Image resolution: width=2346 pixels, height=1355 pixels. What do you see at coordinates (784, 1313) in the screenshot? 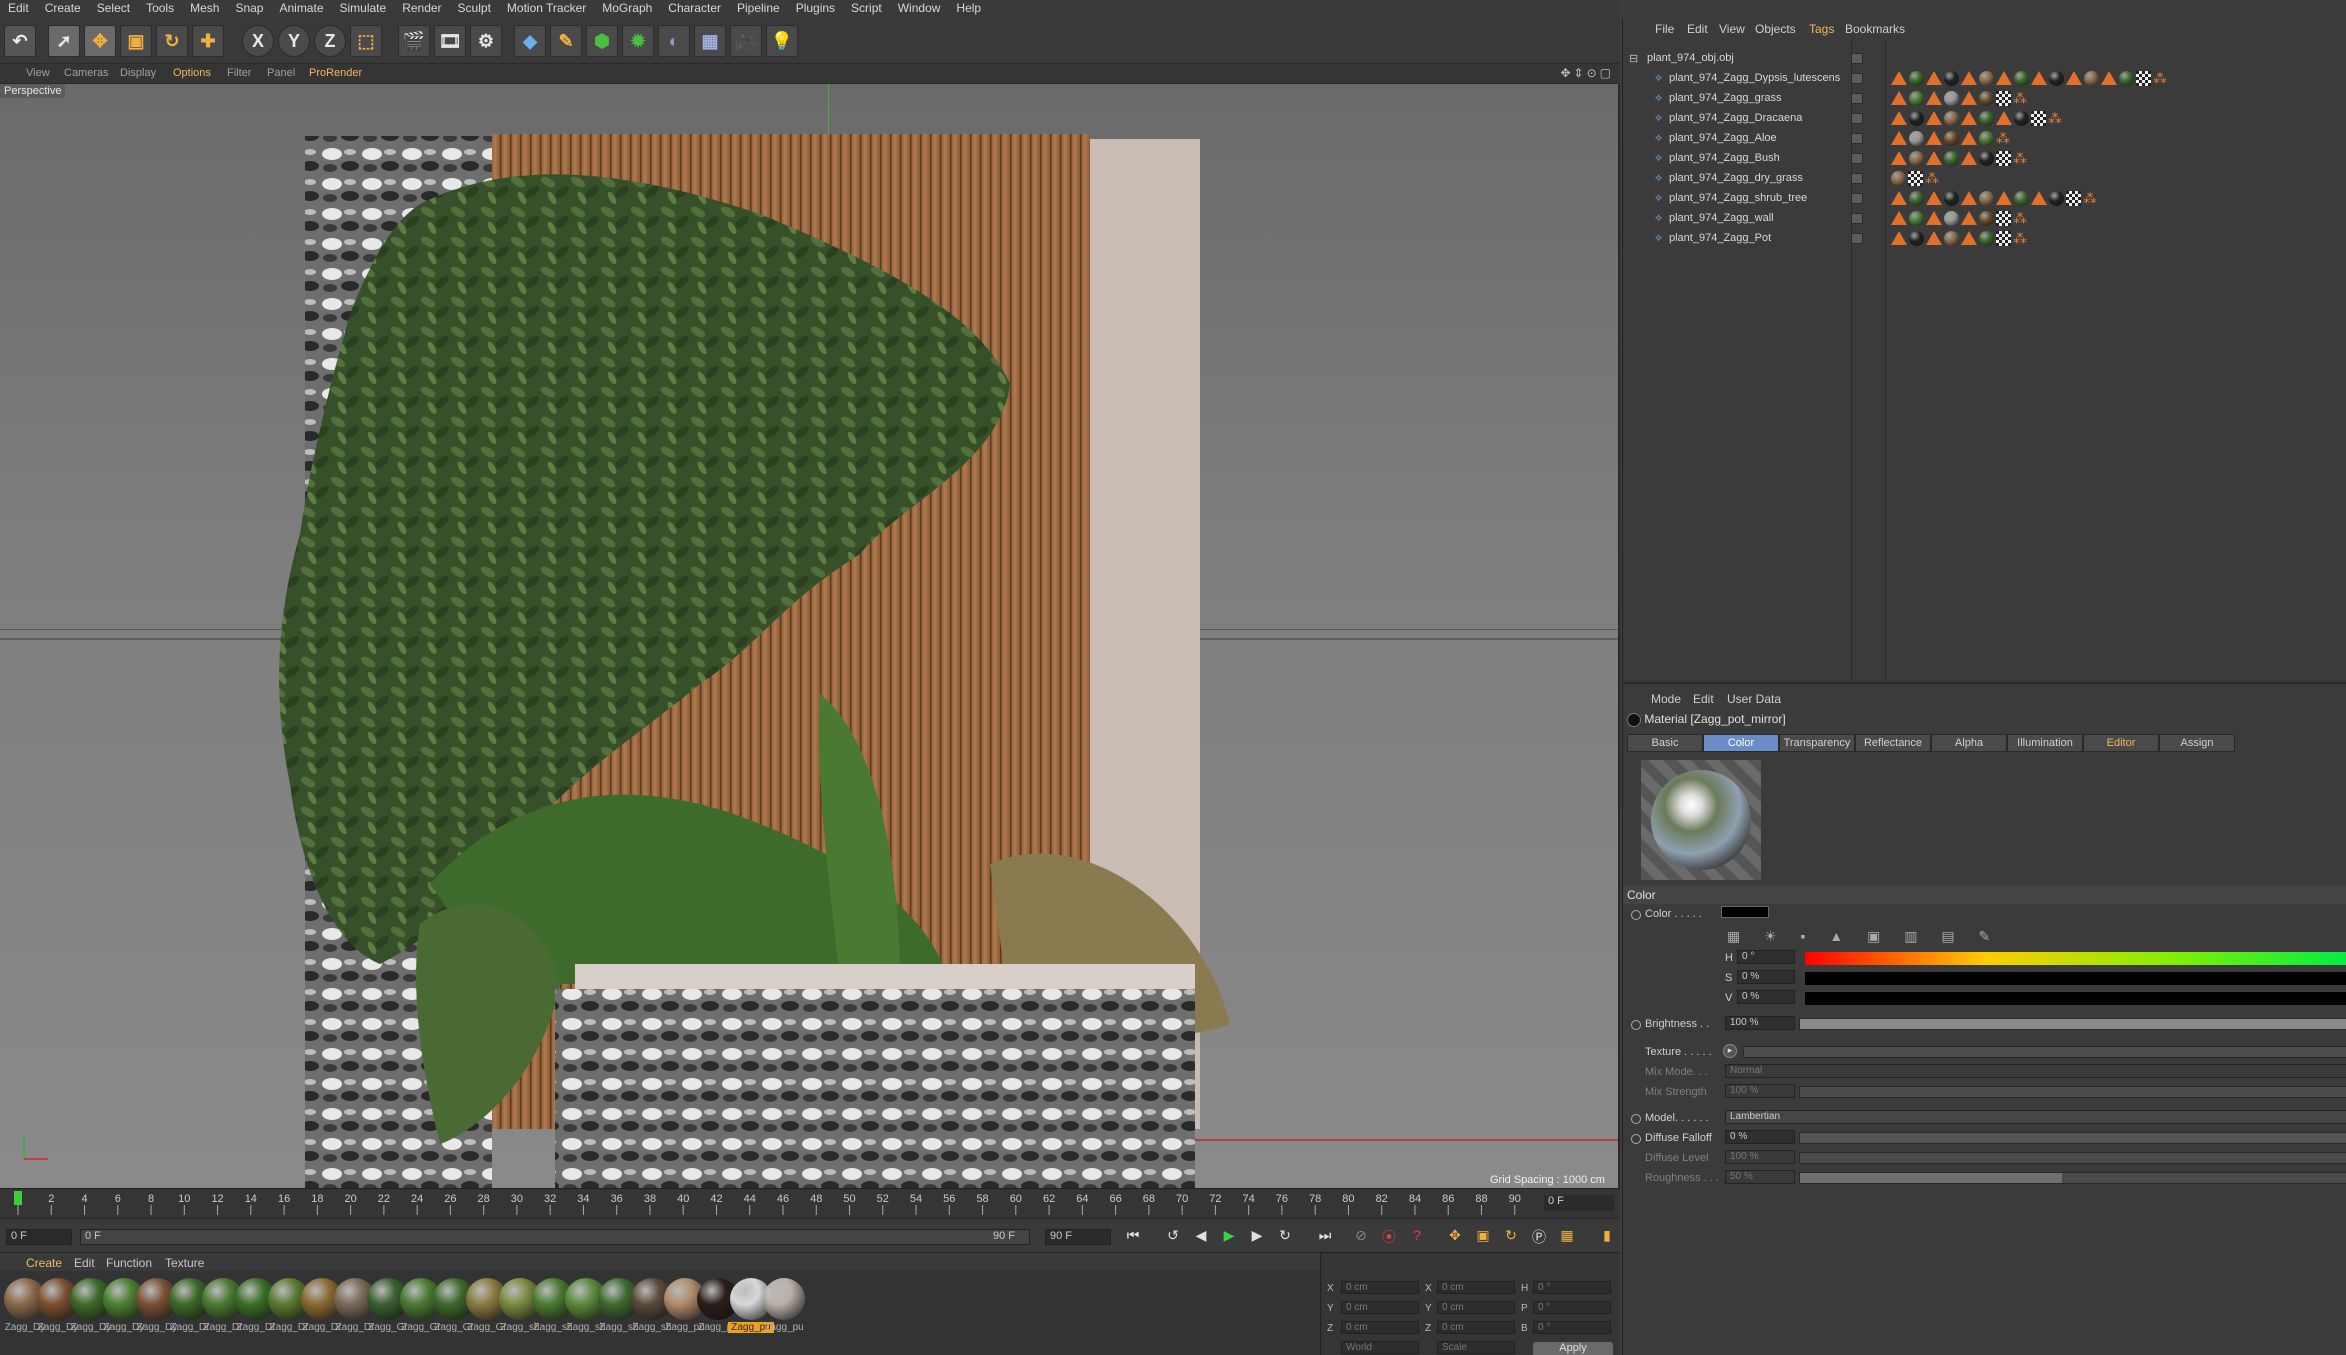
I see `material-item: Zagg_pu` at bounding box center [784, 1313].